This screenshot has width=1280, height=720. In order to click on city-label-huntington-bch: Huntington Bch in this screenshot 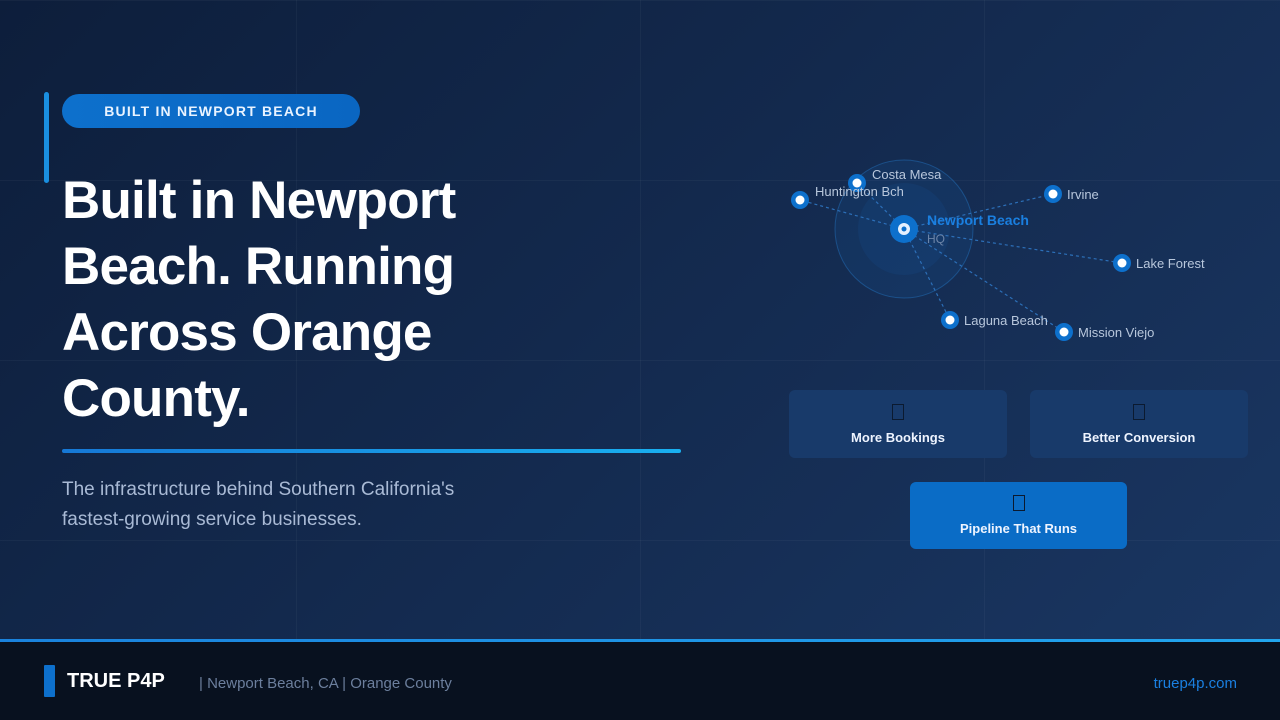, I will do `click(859, 191)`.